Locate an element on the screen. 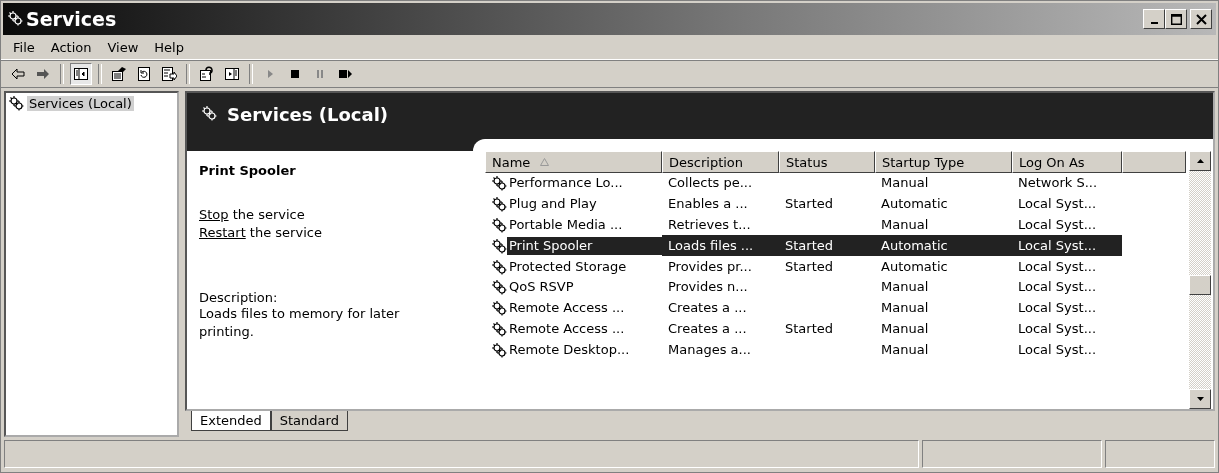 This screenshot has height=473, width=1219. back-arrow-icon is located at coordinates (18, 74).